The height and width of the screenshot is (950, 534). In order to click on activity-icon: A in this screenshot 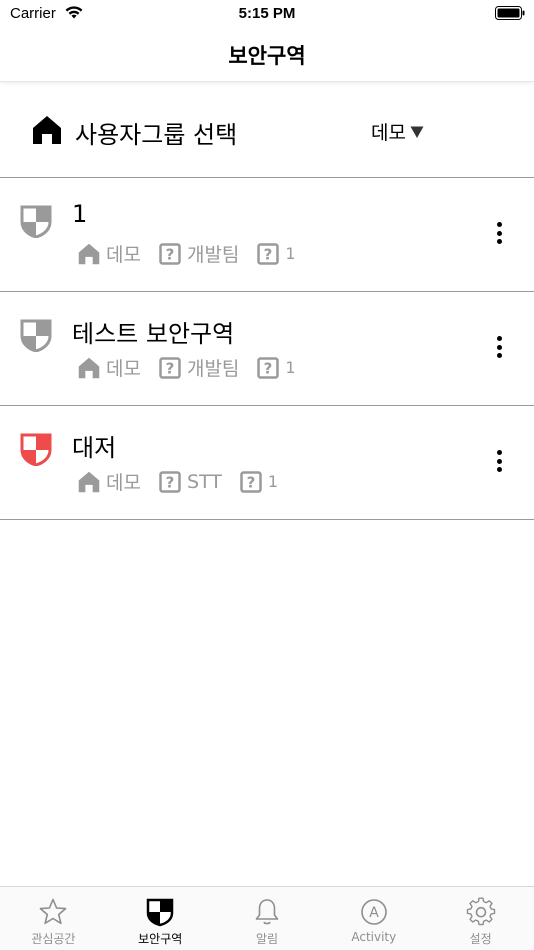, I will do `click(373, 912)`.